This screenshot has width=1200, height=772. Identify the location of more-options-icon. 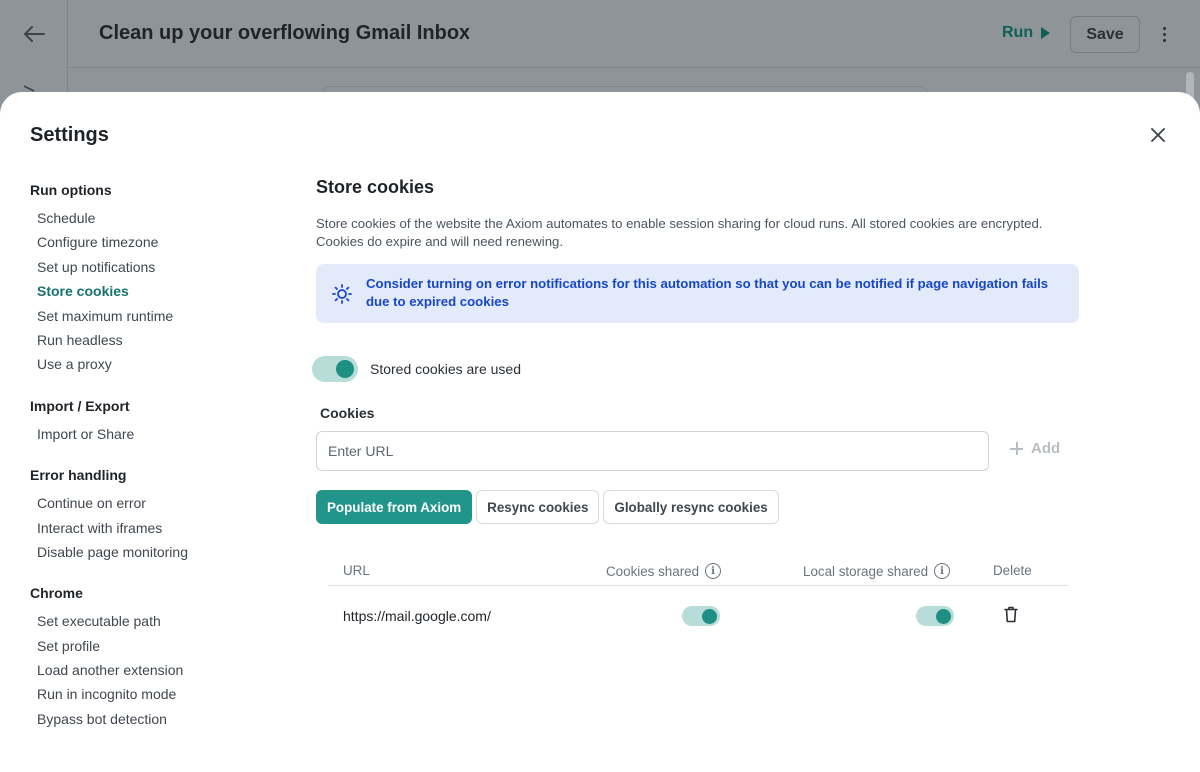
(1164, 34).